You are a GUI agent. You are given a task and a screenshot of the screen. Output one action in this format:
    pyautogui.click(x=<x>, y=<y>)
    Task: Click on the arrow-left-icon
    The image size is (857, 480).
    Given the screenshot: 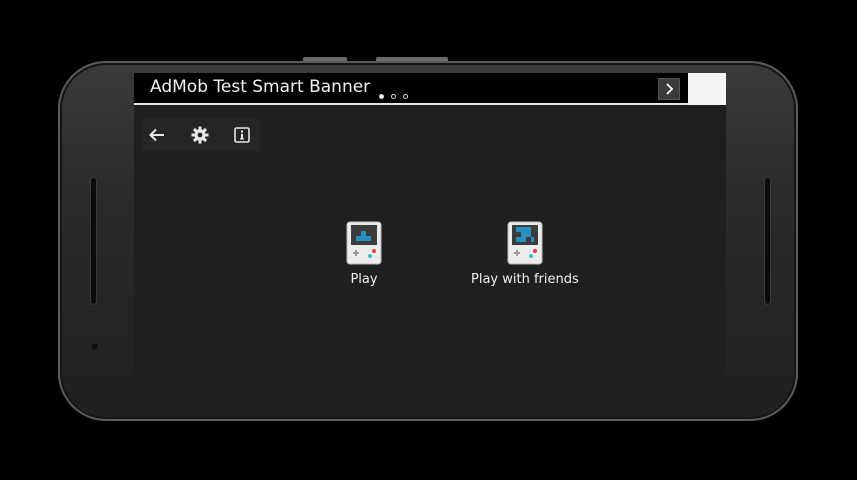 What is the action you would take?
    pyautogui.click(x=156, y=135)
    